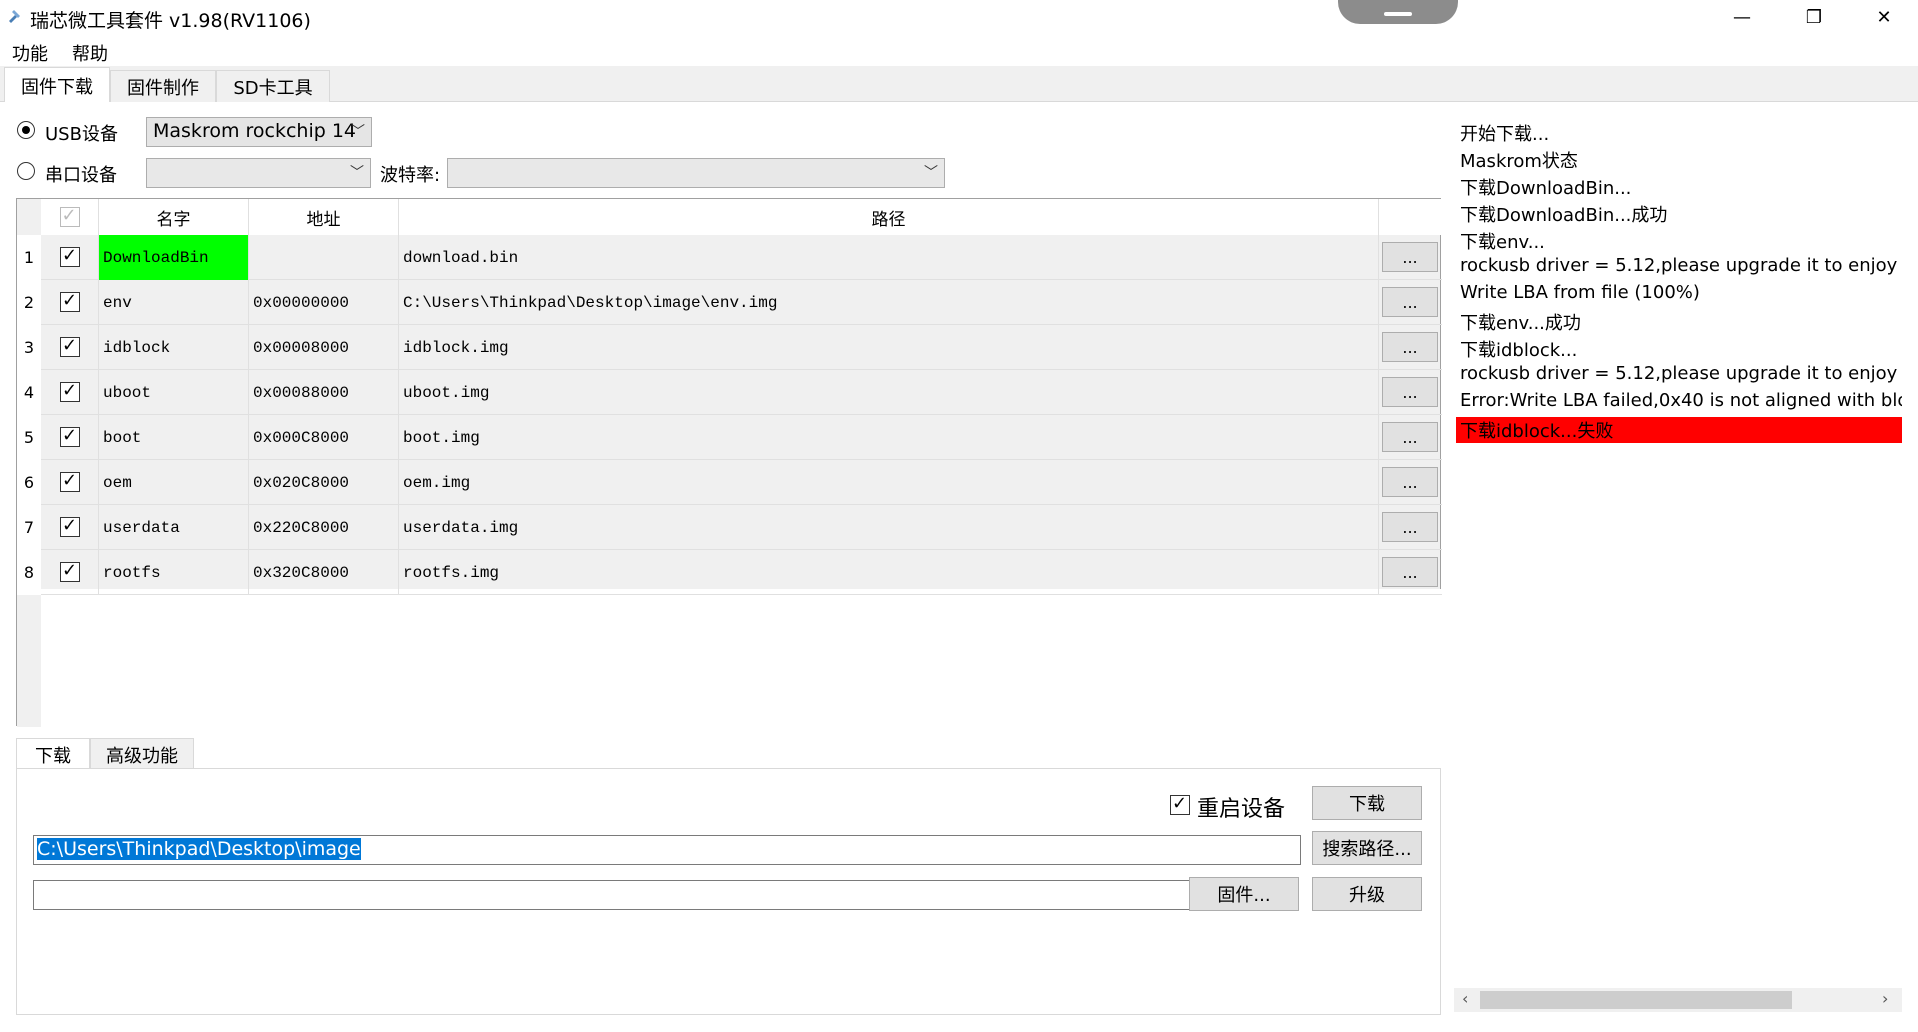  I want to click on subtab-advanced: 高级功能, so click(142, 754).